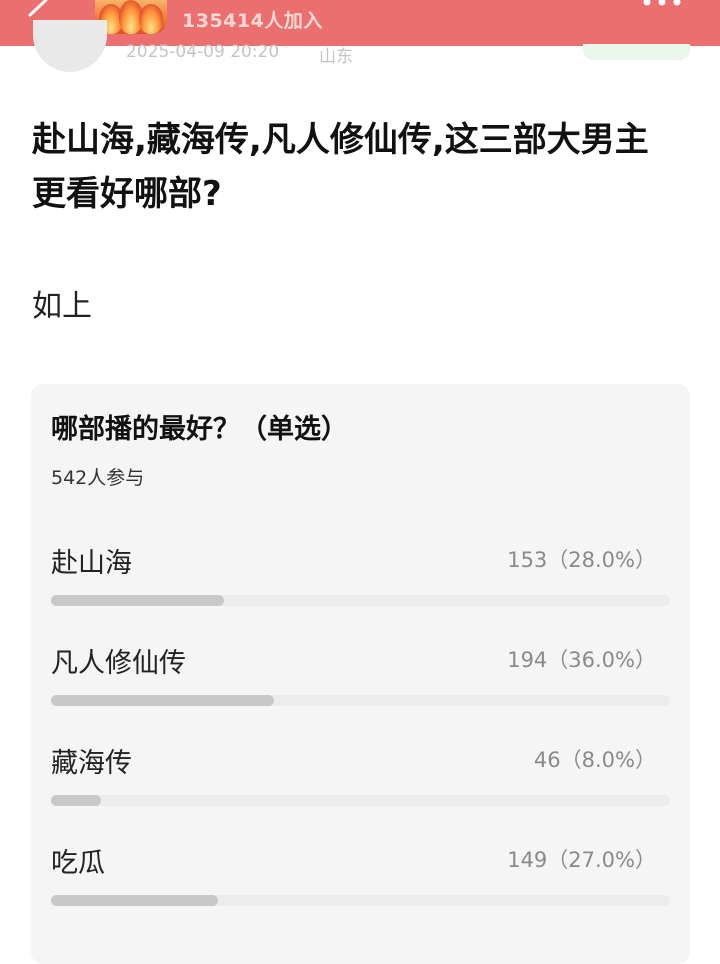 Image resolution: width=720 pixels, height=964 pixels. Describe the element at coordinates (360, 781) in the screenshot. I see `poll-option: 藏海传 46（8.0%）` at that location.